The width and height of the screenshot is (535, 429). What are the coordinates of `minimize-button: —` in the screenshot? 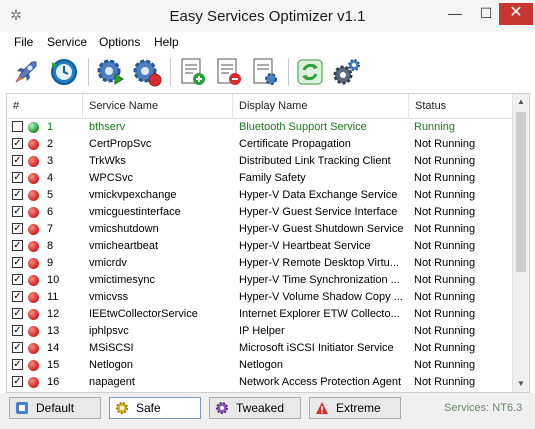 It's located at (455, 14).